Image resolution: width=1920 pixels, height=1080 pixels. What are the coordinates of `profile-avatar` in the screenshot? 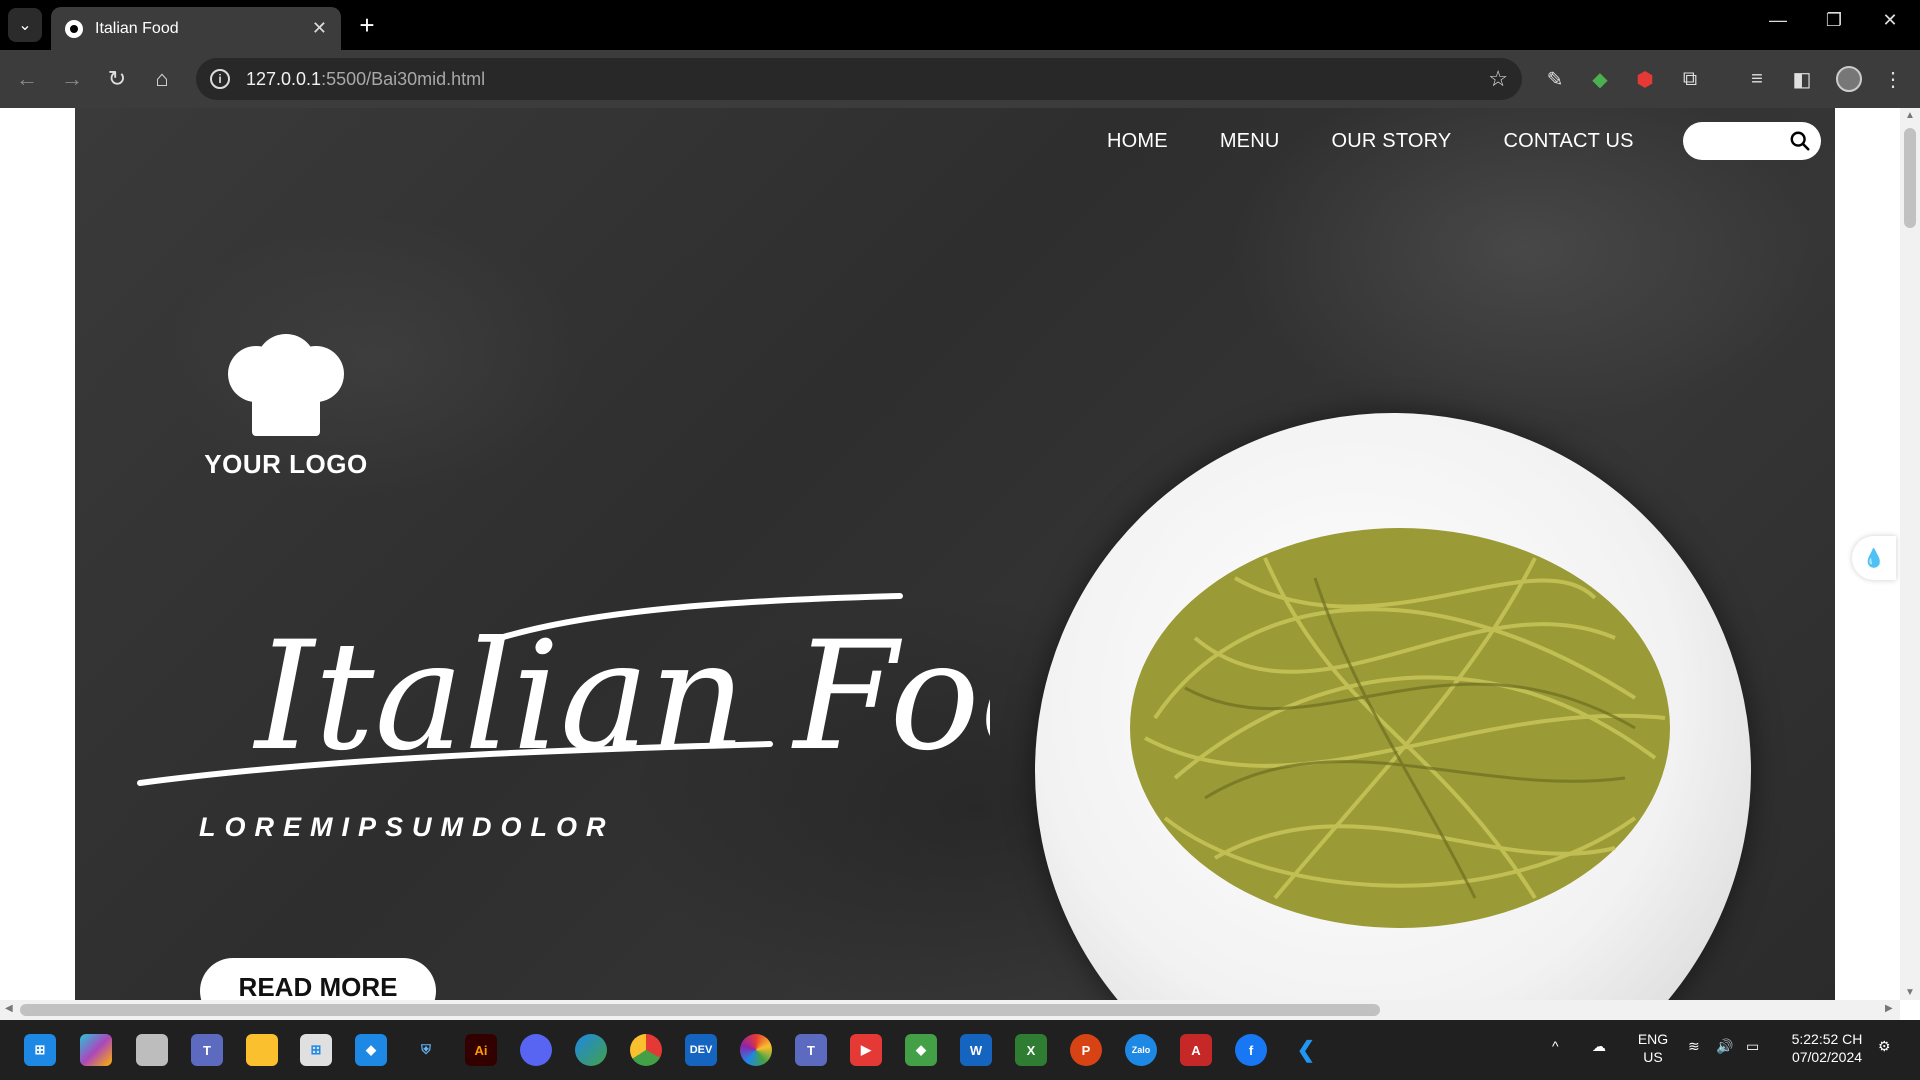 It's located at (1849, 79).